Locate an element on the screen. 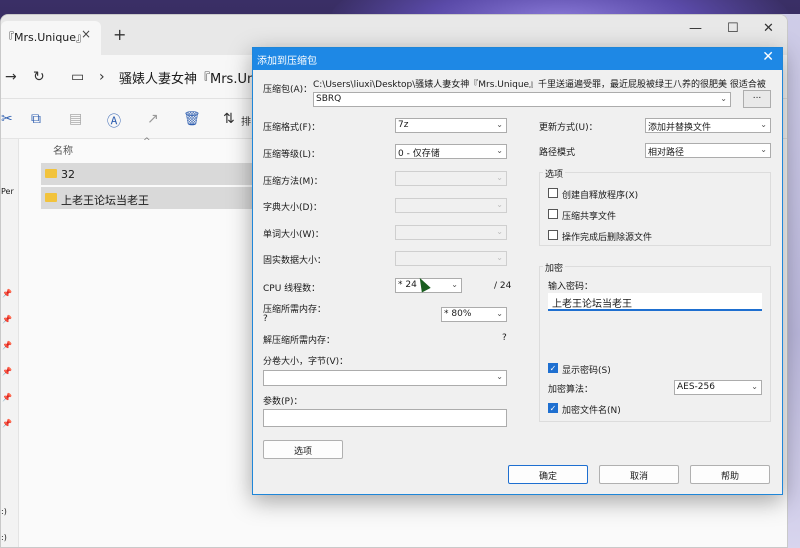 The image size is (800, 548). file-name: 32 is located at coordinates (68, 174).